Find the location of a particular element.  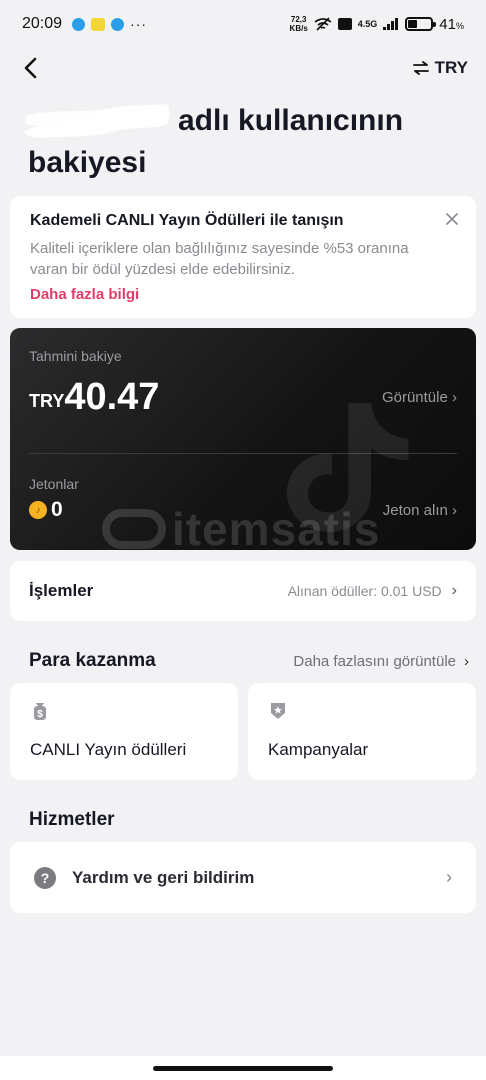

battery-percent: 41% is located at coordinates (451, 24).